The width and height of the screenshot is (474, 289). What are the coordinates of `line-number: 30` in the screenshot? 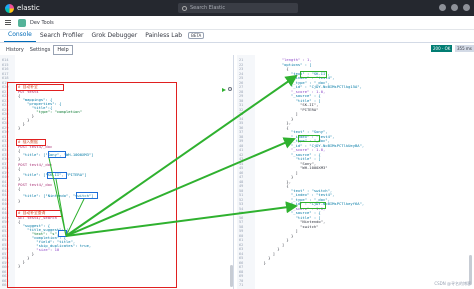 It's located at (241, 100).